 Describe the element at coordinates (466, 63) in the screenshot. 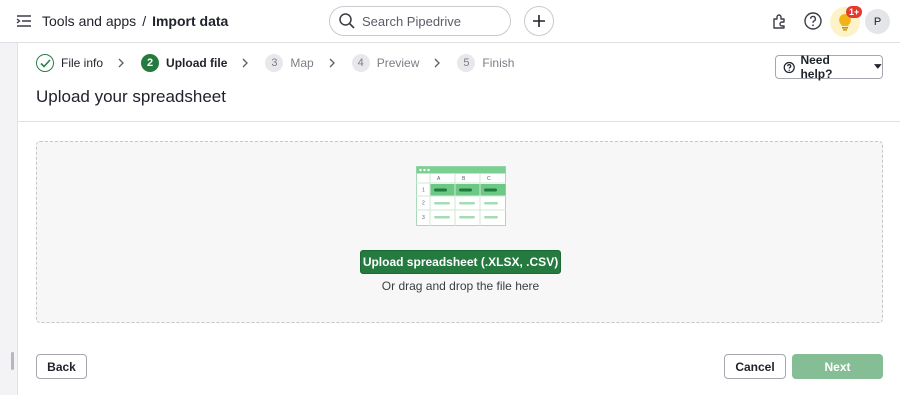

I see `step-number: 5` at that location.